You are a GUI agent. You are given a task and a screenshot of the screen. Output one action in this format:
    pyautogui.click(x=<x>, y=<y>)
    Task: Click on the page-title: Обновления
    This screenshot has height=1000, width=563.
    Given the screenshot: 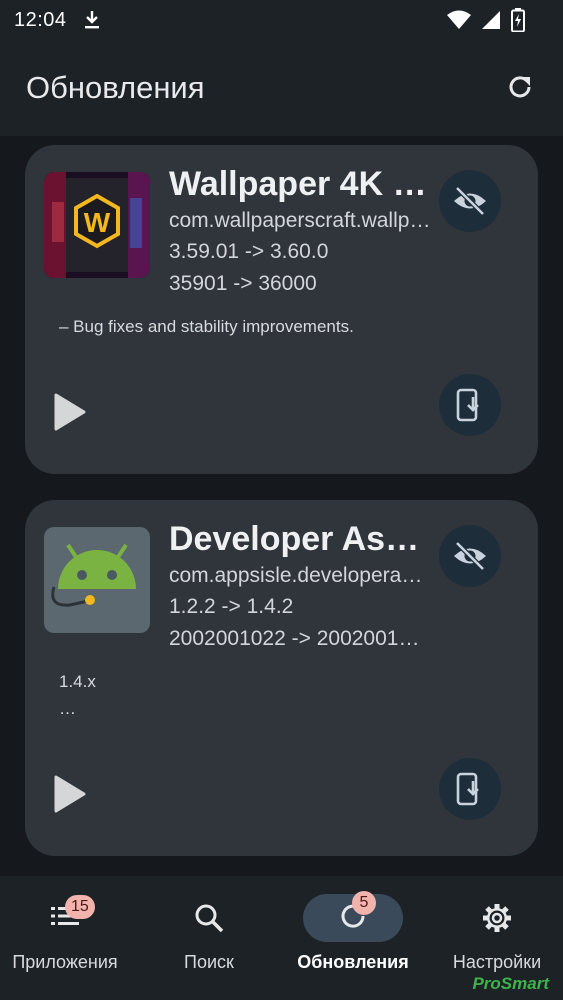 What is the action you would take?
    pyautogui.click(x=115, y=87)
    